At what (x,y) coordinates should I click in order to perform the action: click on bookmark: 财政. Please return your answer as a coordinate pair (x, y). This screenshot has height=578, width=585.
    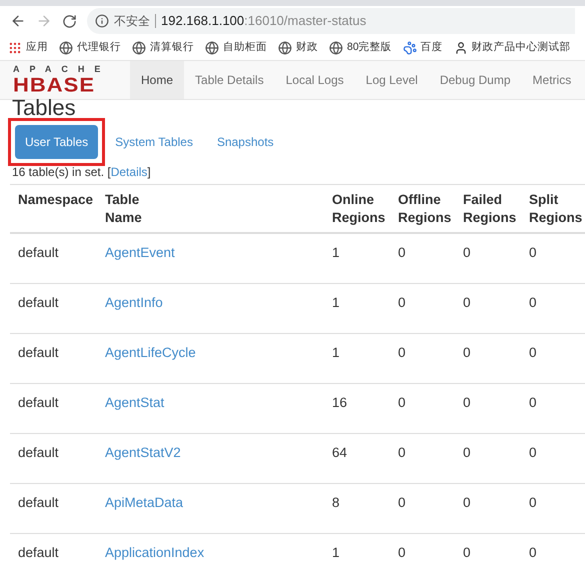
    Looking at the image, I should click on (298, 48).